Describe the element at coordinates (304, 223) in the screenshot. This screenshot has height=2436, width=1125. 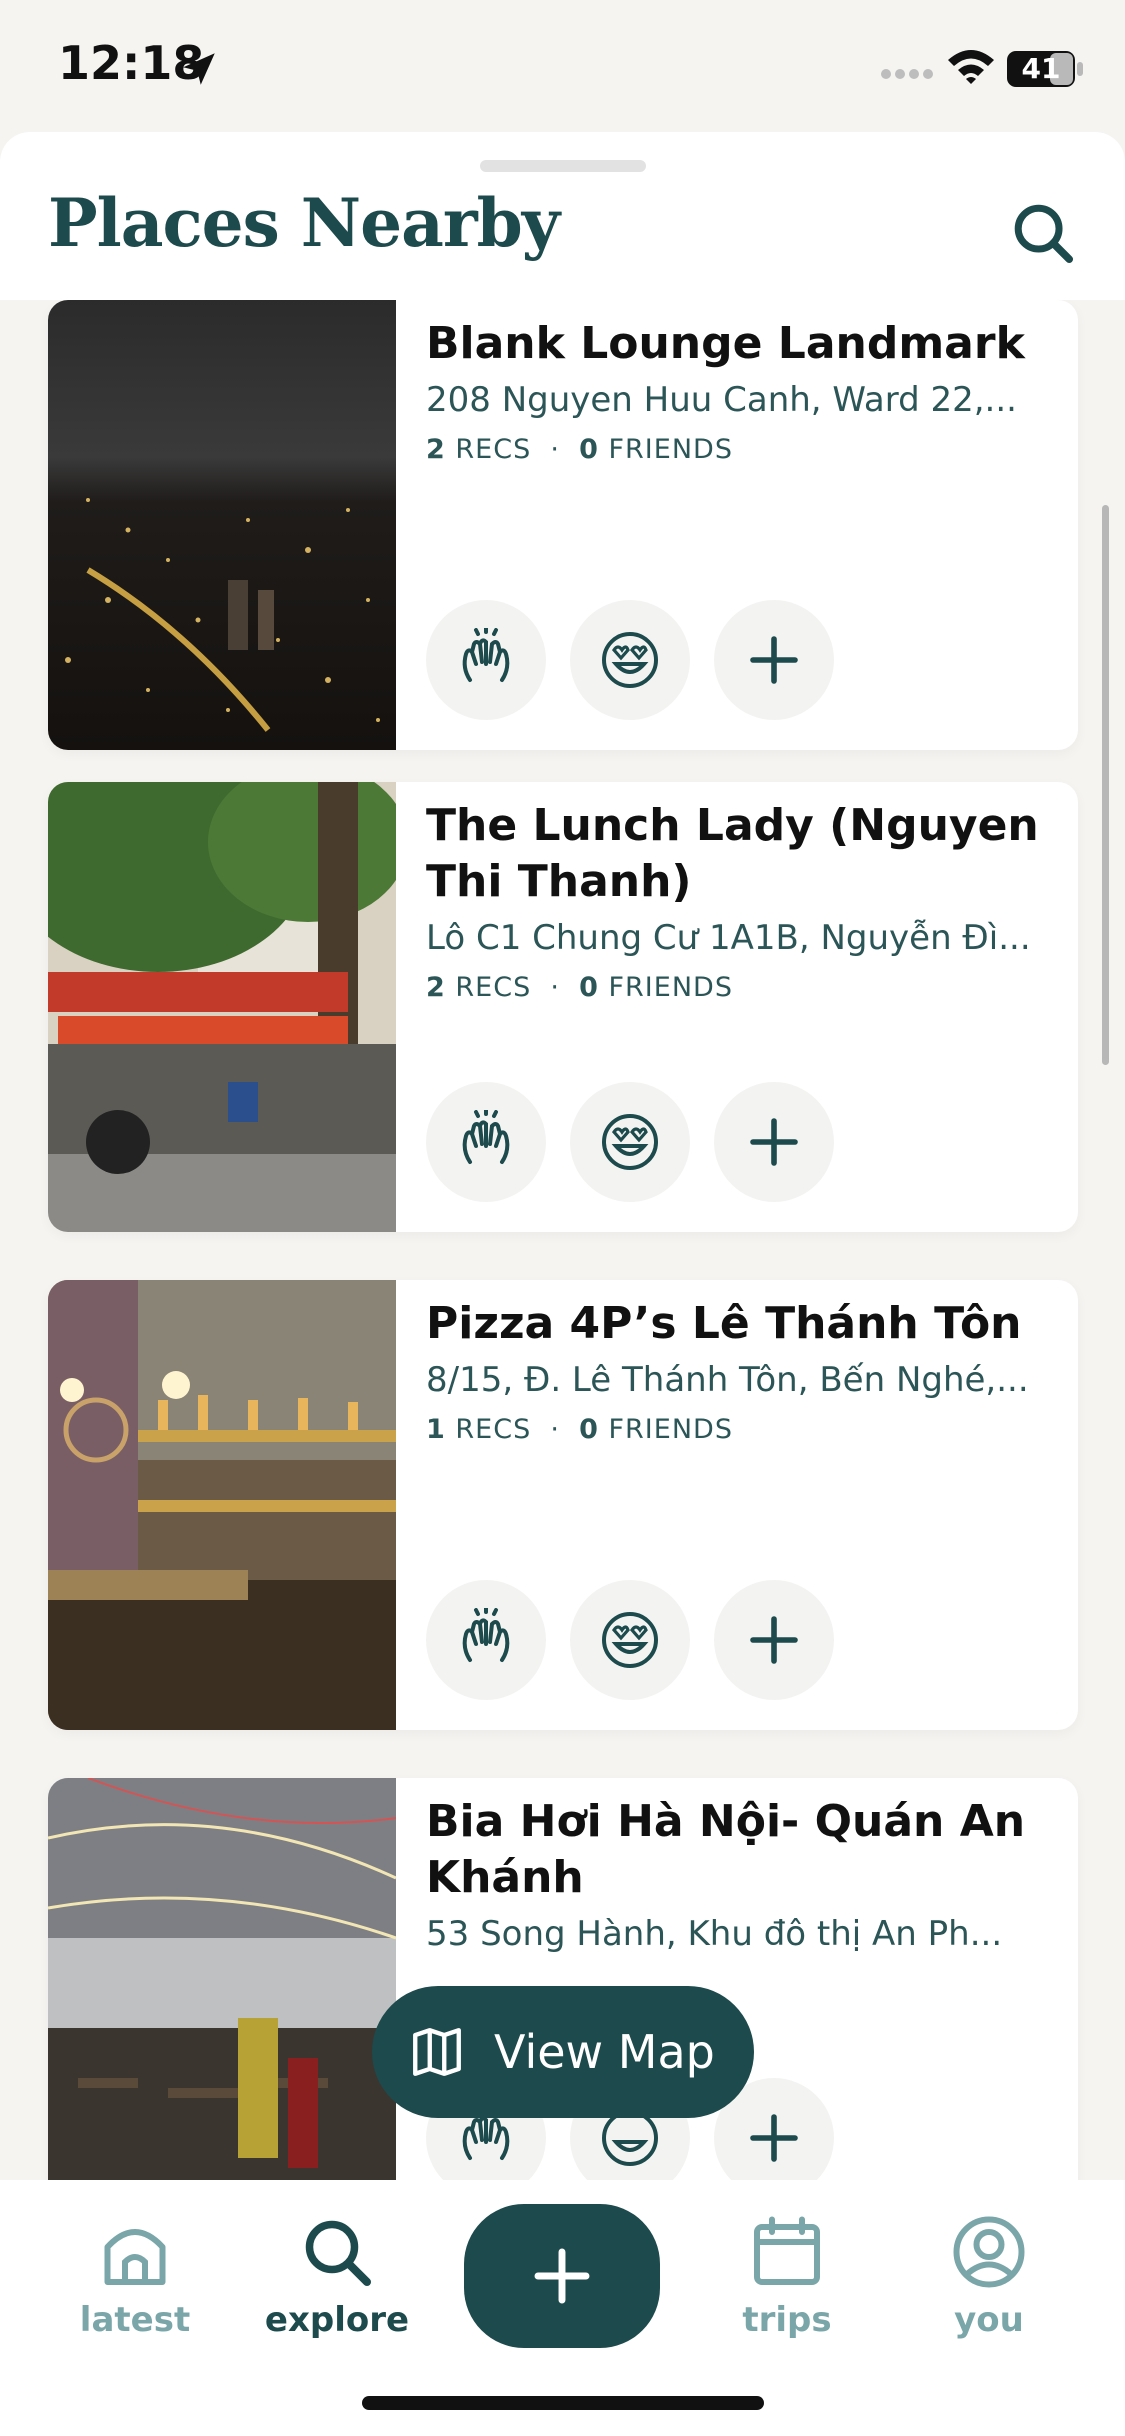
I see `page-title: Places Nearby` at that location.